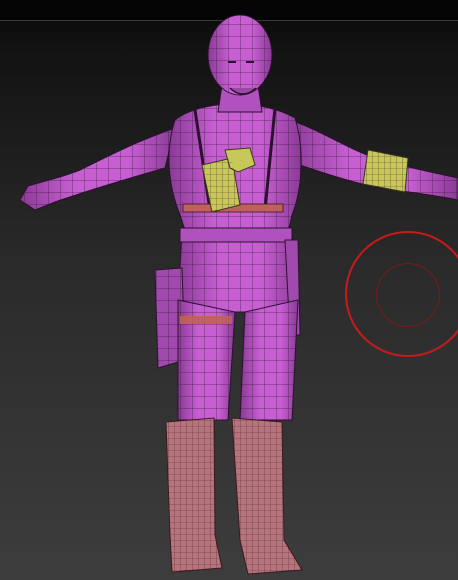  What do you see at coordinates (385, 171) in the screenshot?
I see `armband` at bounding box center [385, 171].